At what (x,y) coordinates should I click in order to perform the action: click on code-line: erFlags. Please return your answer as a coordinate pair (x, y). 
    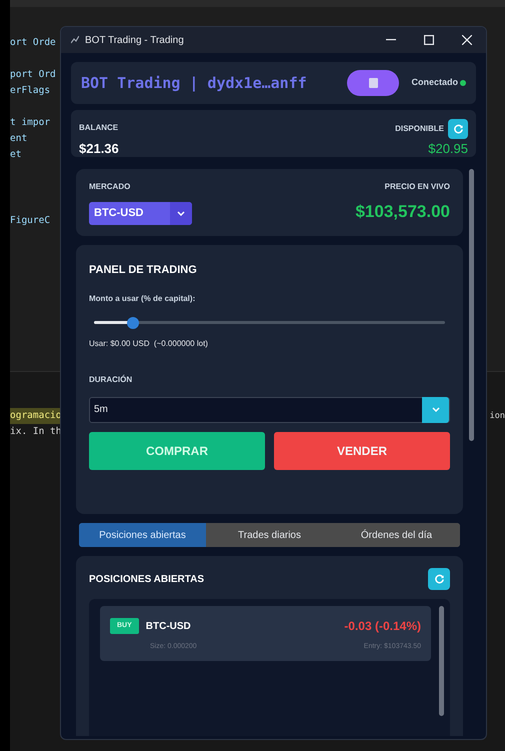
    Looking at the image, I should click on (30, 91).